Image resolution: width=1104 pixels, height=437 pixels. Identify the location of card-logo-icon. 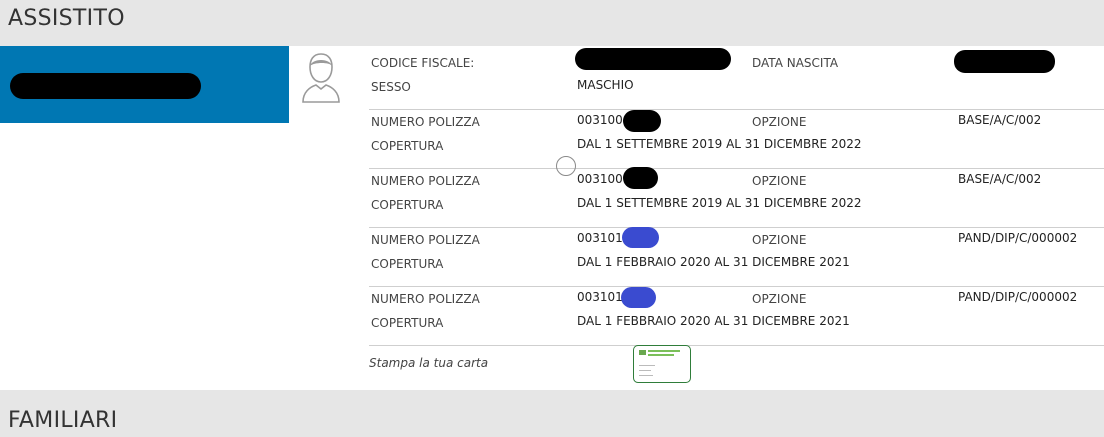
(642, 352).